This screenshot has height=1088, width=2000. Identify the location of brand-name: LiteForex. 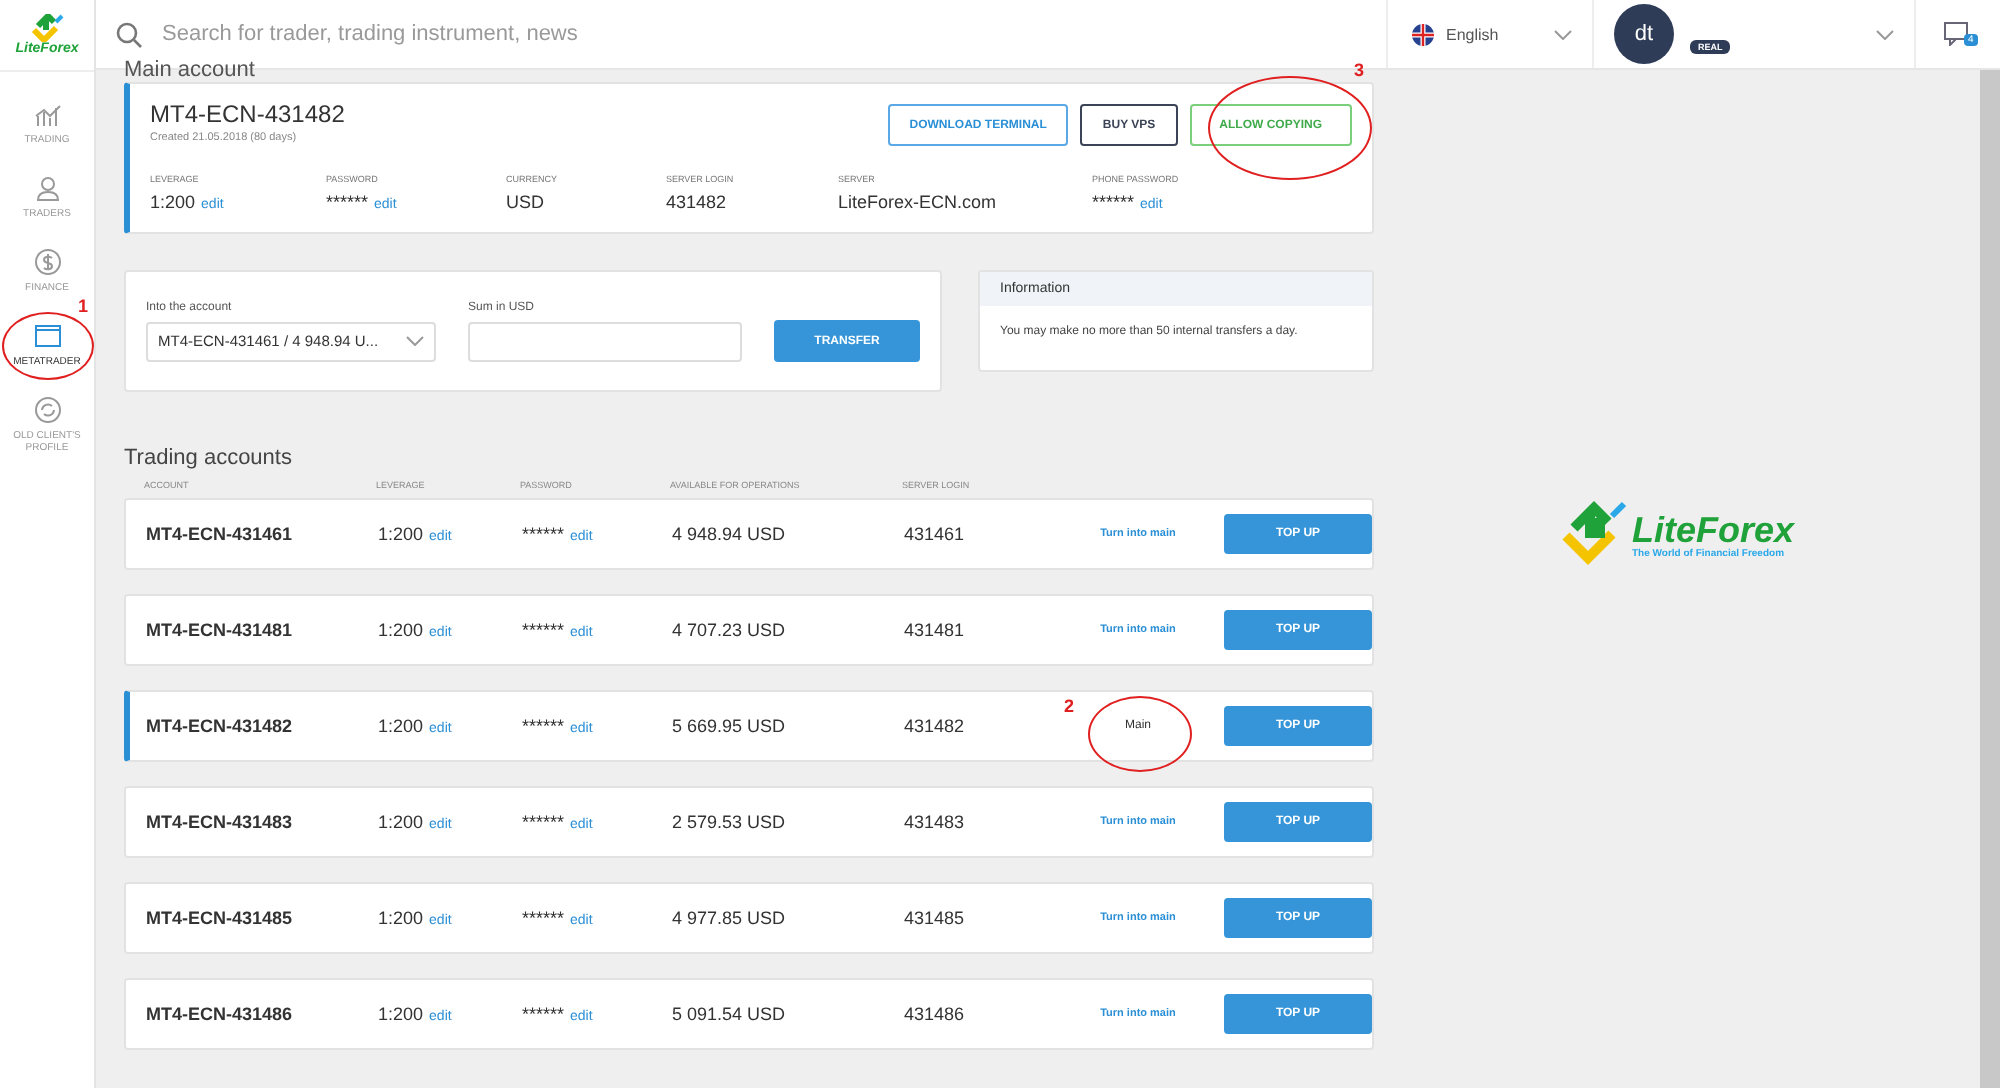
(1713, 530).